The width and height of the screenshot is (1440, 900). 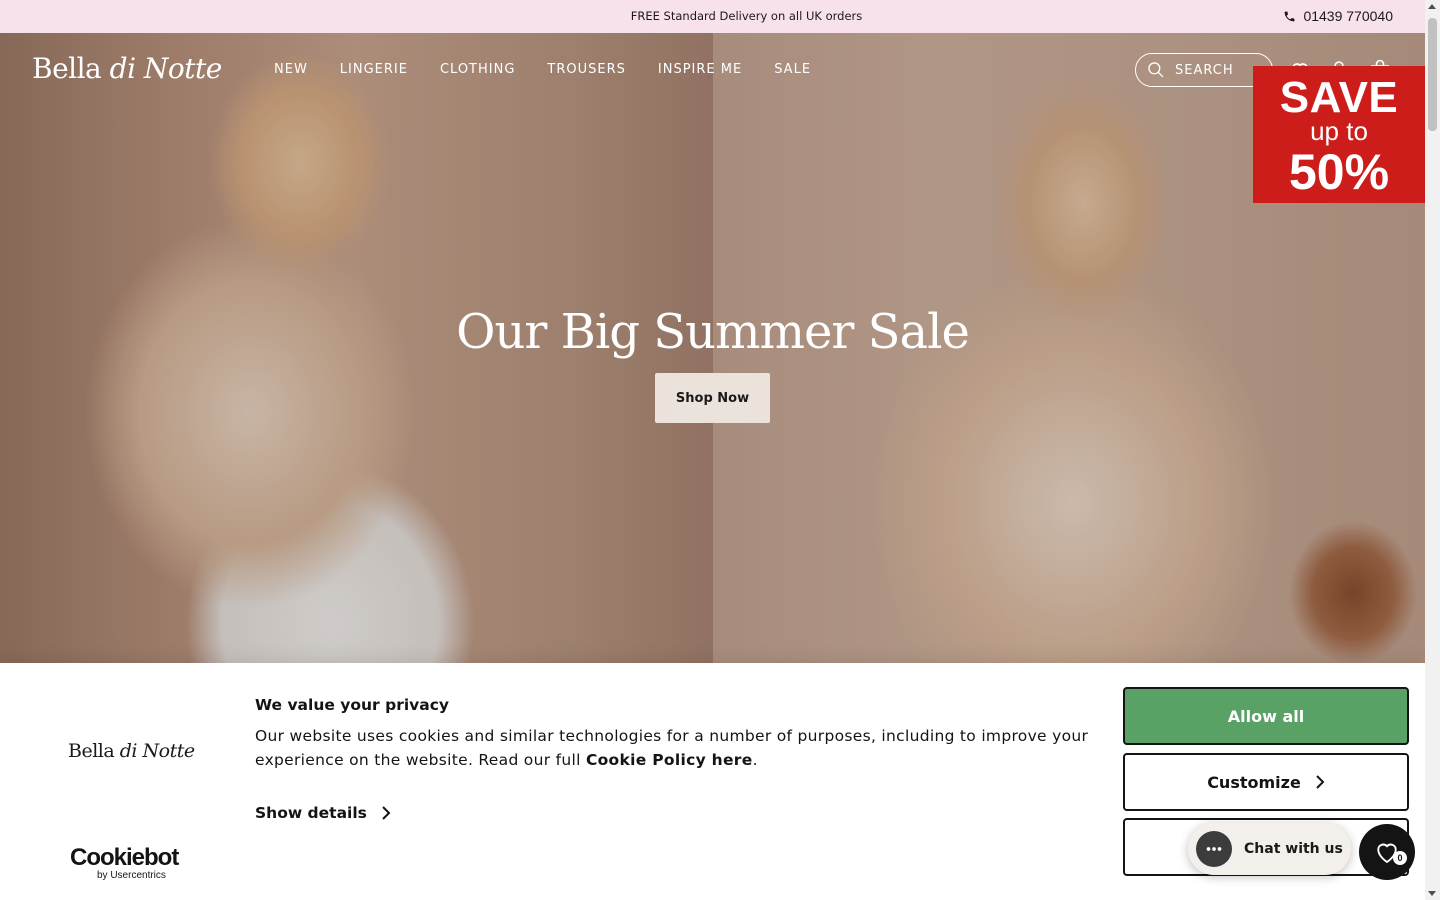 I want to click on cookie-brand-logo: Bella di Notte, so click(x=131, y=751).